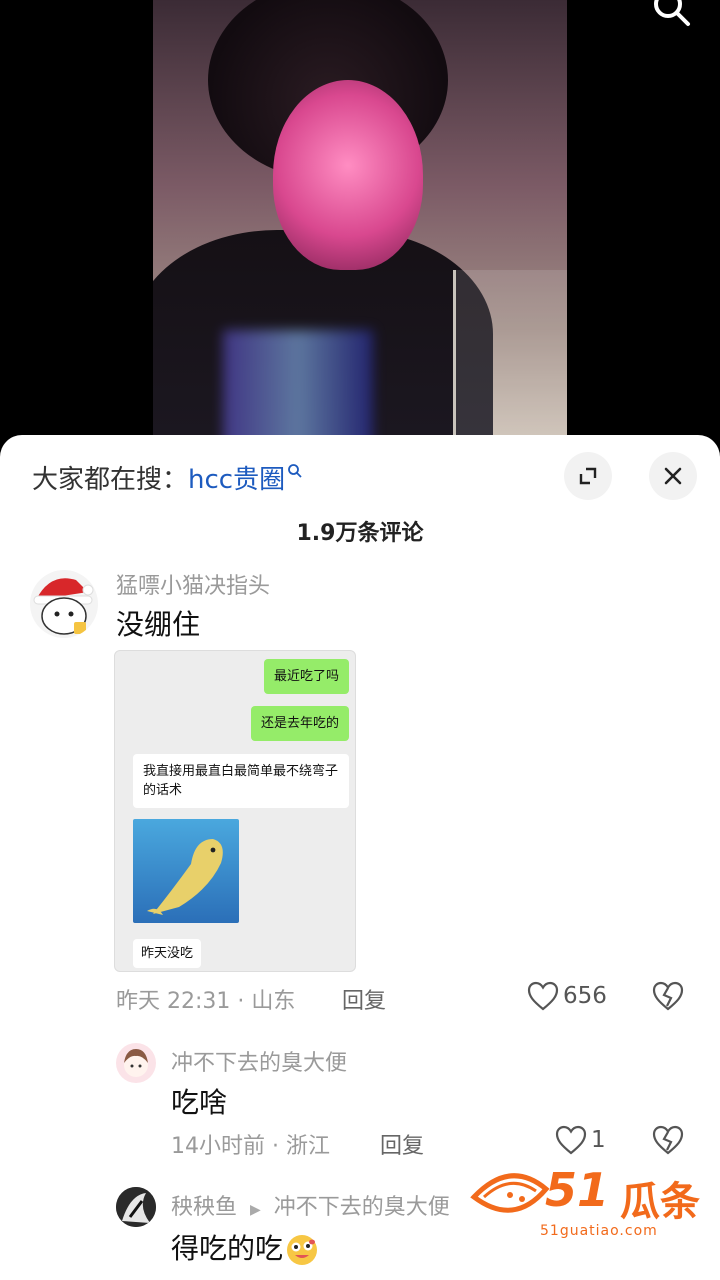 This screenshot has width=720, height=1280. I want to click on like-count: 656, so click(585, 996).